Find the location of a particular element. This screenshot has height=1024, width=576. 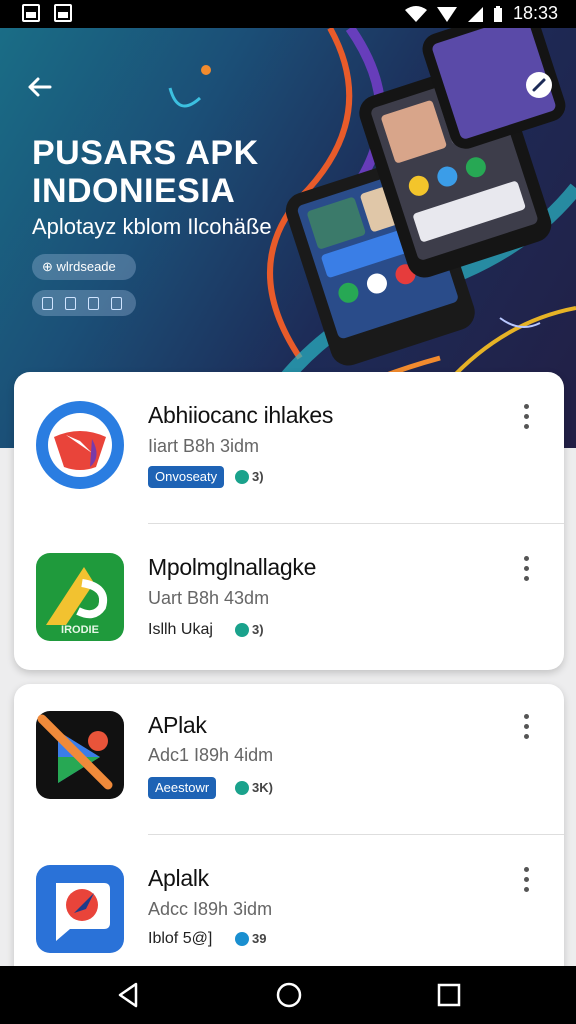

pencil-icon is located at coordinates (539, 85).